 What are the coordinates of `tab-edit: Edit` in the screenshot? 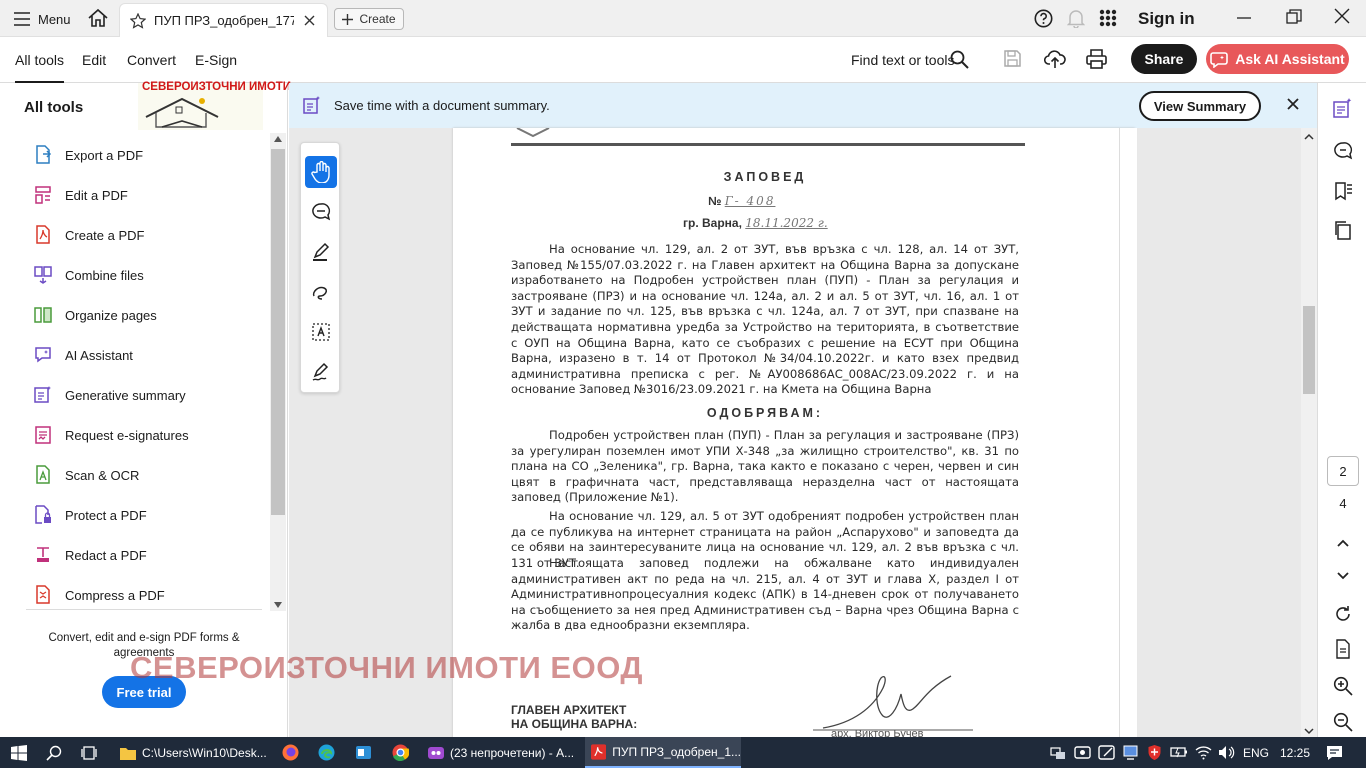 It's located at (94, 67).